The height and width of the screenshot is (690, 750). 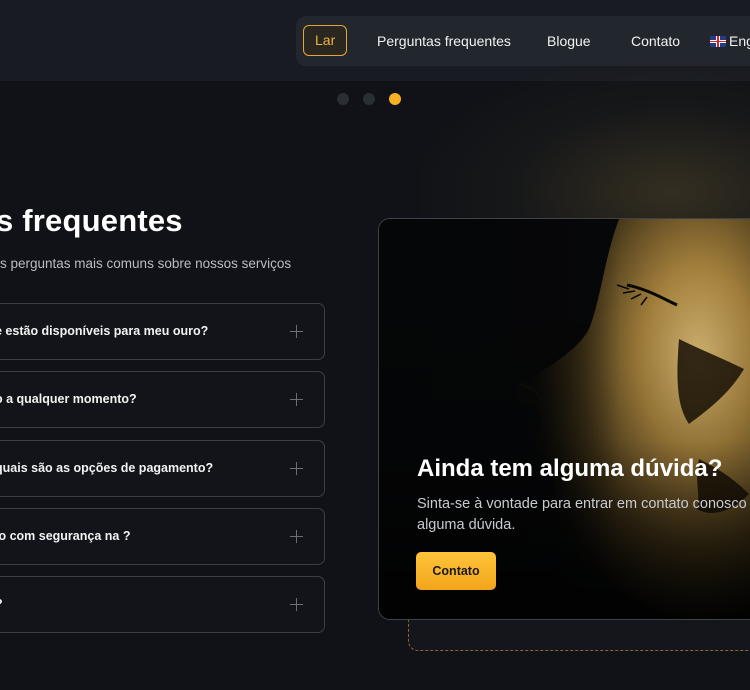 I want to click on nav-item-faq: Perguntas frequentes, so click(x=444, y=41).